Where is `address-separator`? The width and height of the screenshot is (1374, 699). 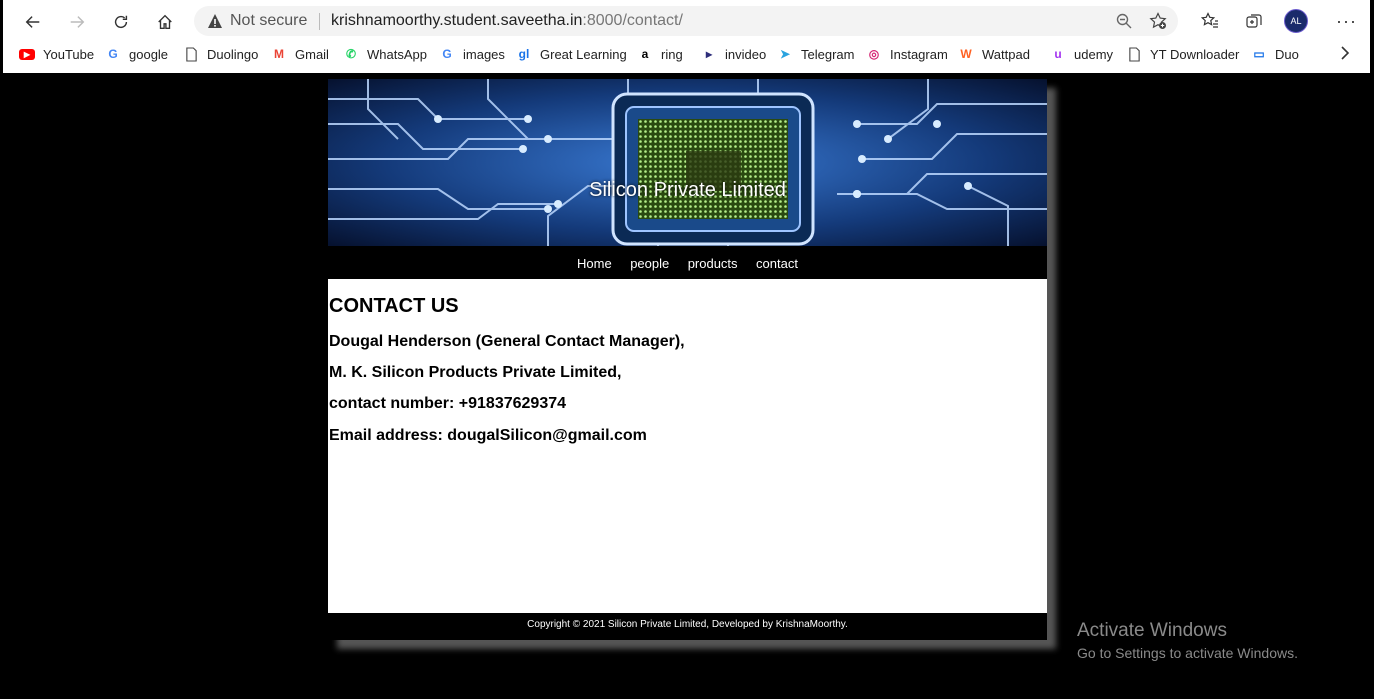 address-separator is located at coordinates (319, 21).